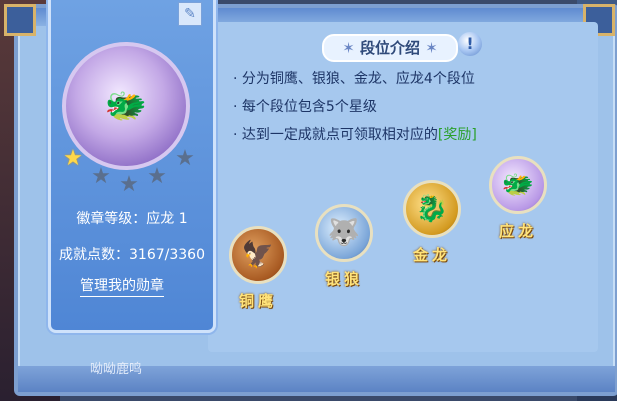 Image resolution: width=617 pixels, height=401 pixels. I want to click on rank-gold-dragon: 🐉 金龙, so click(432, 222).